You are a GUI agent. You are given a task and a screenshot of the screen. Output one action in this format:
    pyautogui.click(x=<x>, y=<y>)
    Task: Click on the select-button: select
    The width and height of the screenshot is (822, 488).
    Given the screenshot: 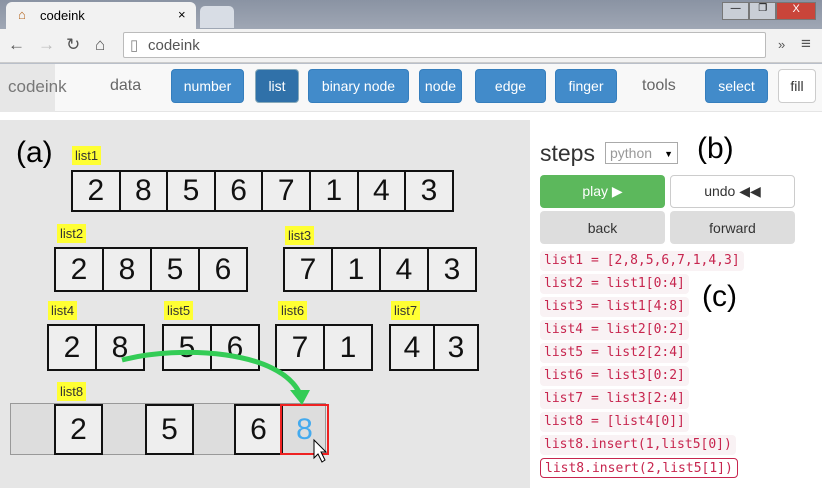 What is the action you would take?
    pyautogui.click(x=736, y=86)
    